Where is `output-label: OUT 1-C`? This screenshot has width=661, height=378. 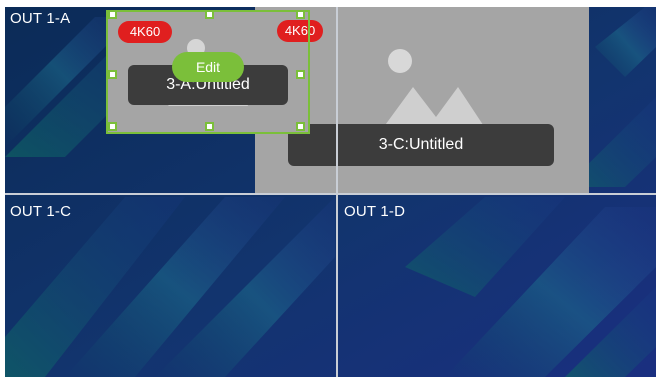 output-label: OUT 1-C is located at coordinates (41, 211).